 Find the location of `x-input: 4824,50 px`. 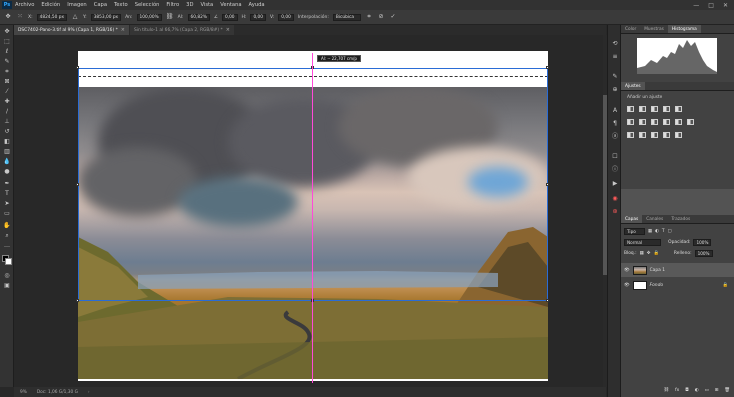

x-input: 4824,50 px is located at coordinates (52, 17).